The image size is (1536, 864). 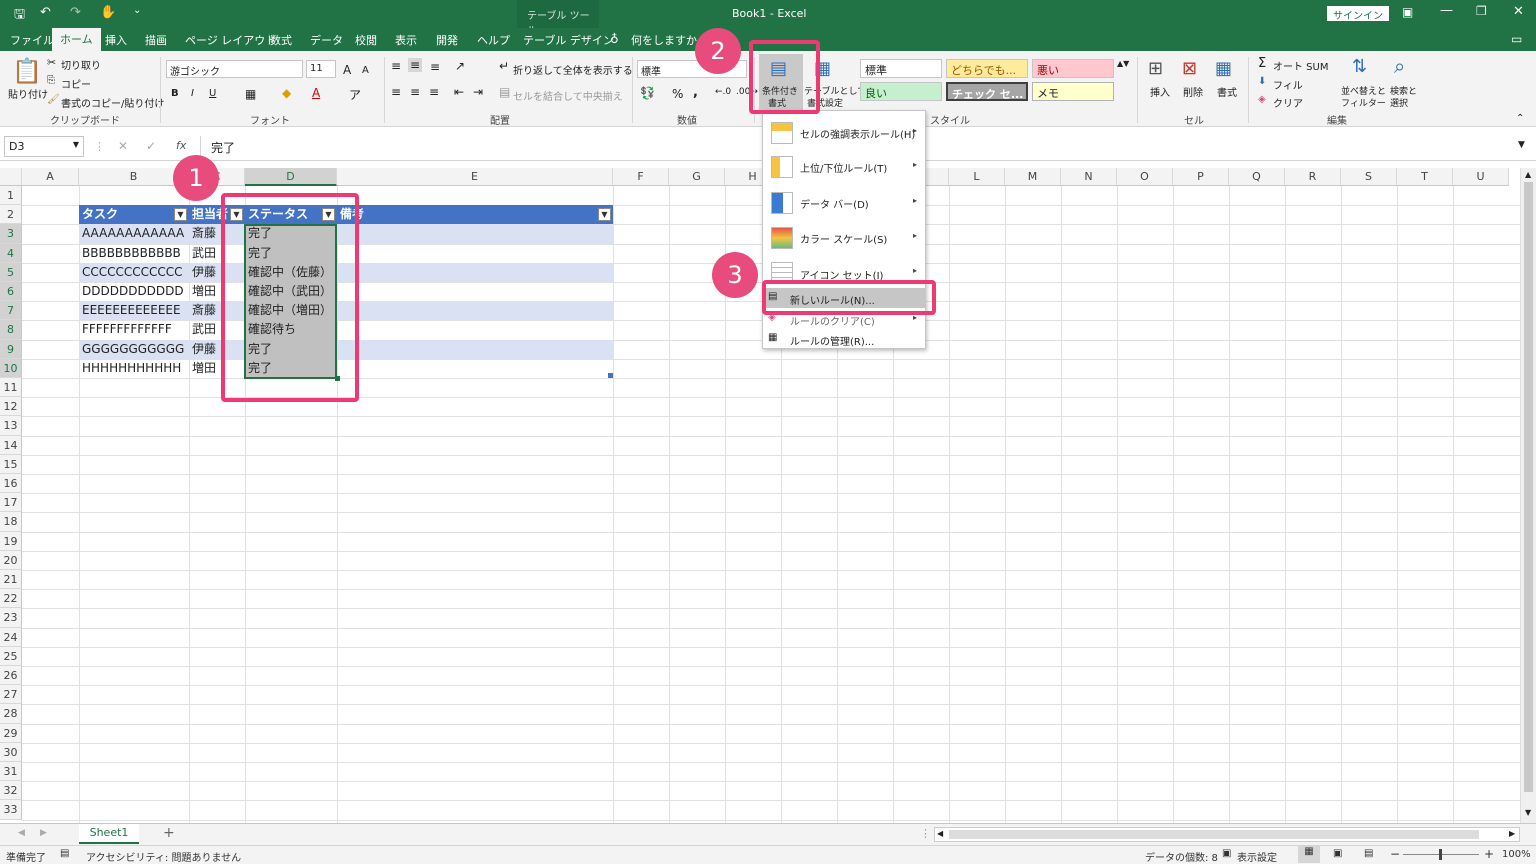 I want to click on style-bad: 悪い, so click(x=1073, y=68).